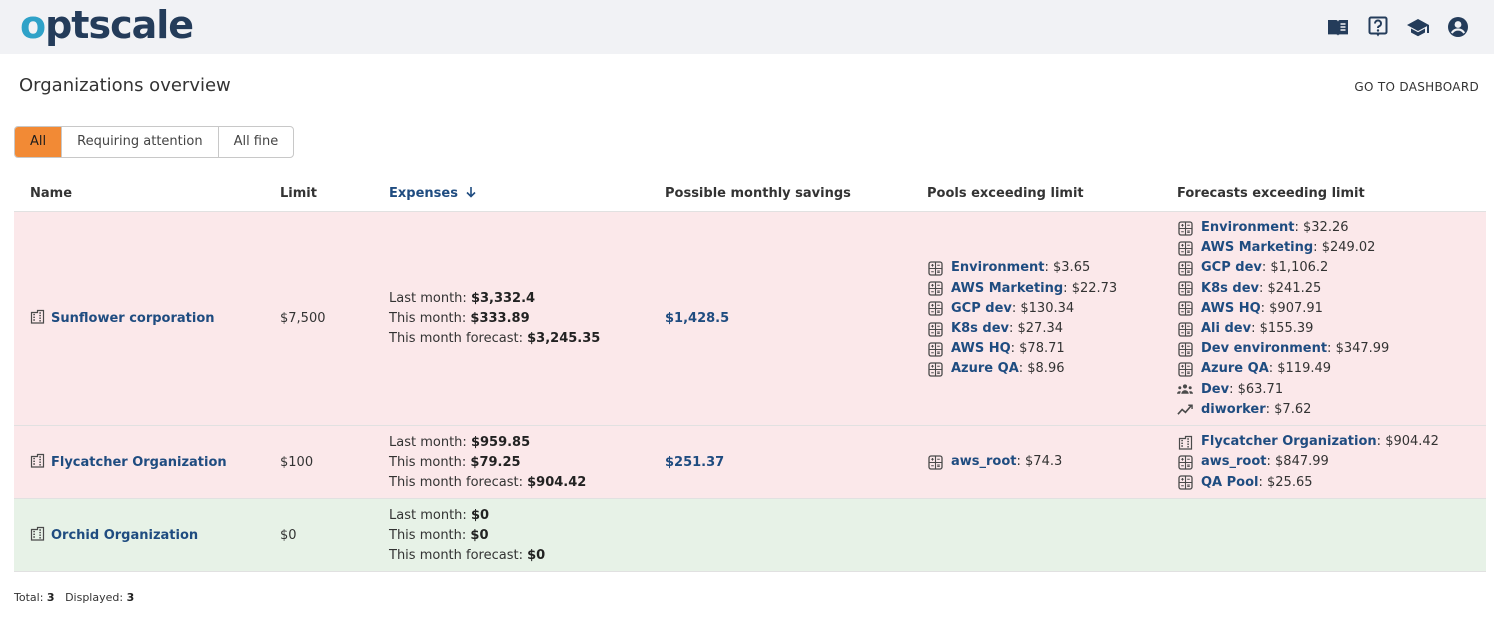  What do you see at coordinates (125, 85) in the screenshot?
I see `page-title: Organizations overview` at bounding box center [125, 85].